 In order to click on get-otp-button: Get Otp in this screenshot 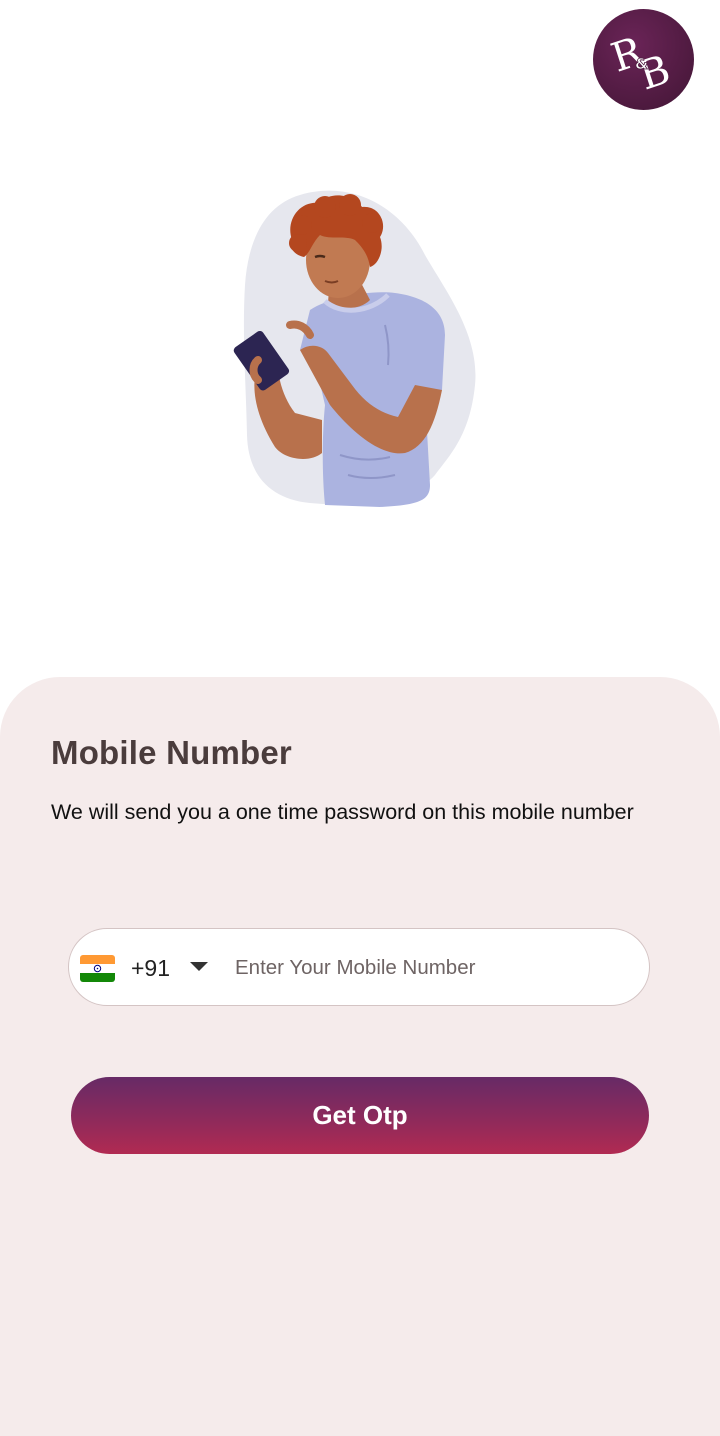, I will do `click(360, 1115)`.